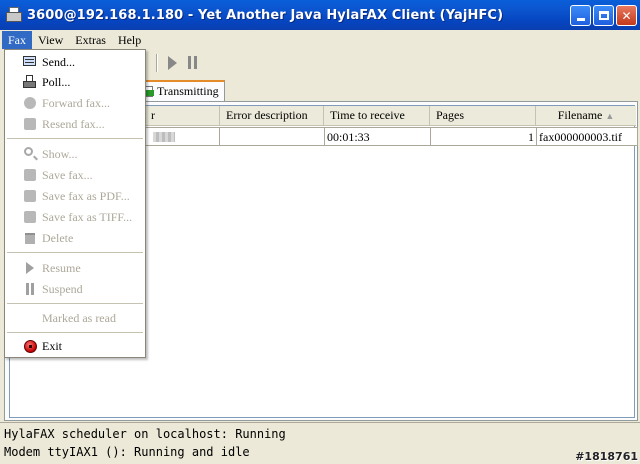  I want to click on menu-item-delete: Delete, so click(75, 238).